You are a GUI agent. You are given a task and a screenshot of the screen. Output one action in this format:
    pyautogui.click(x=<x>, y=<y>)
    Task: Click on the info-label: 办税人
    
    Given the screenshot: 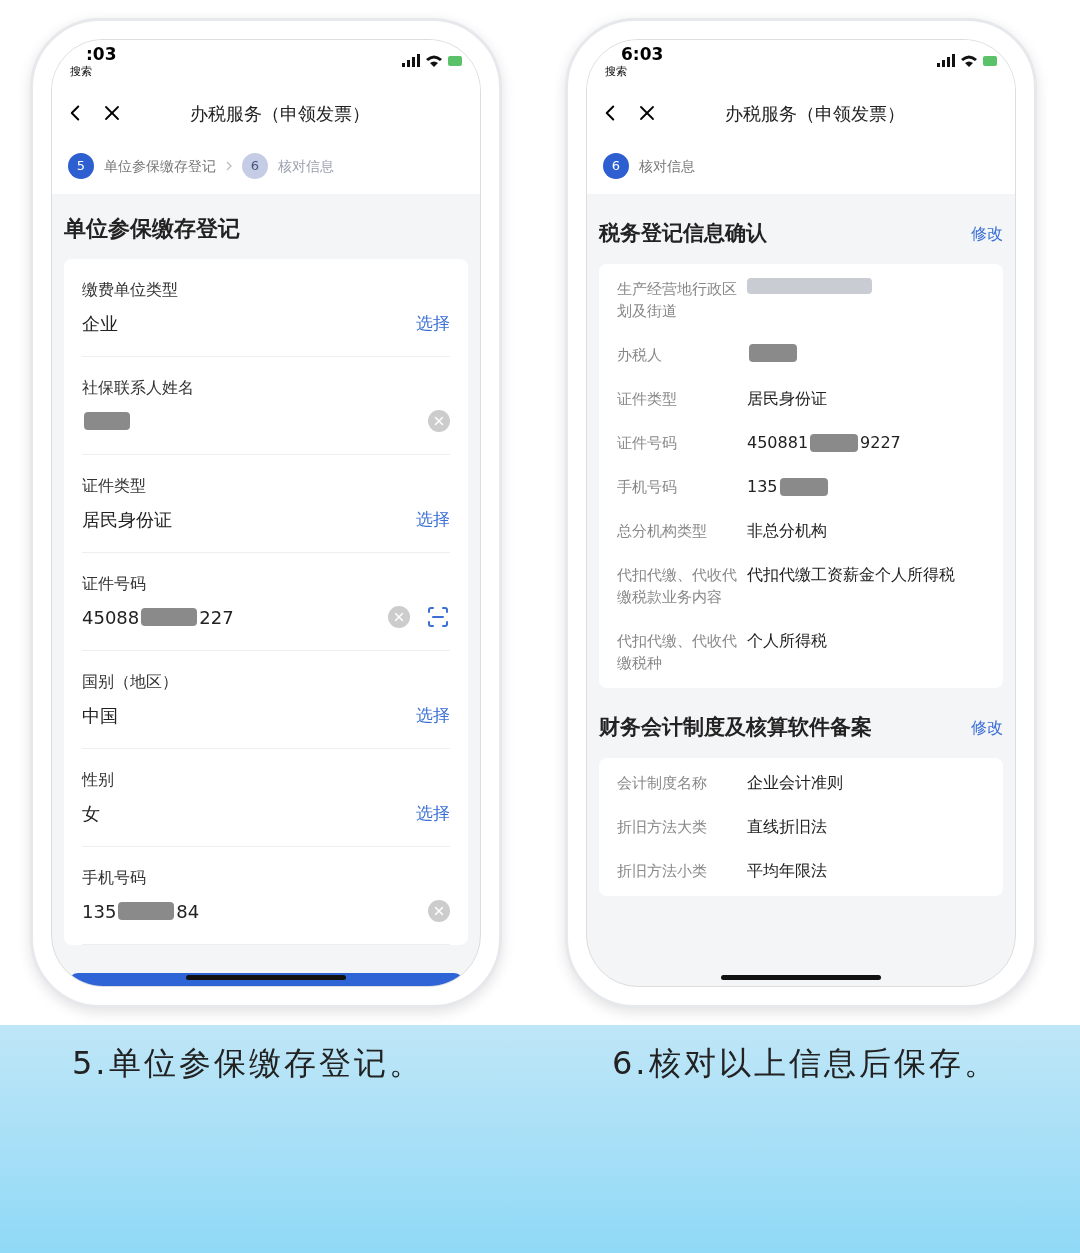 What is the action you would take?
    pyautogui.click(x=640, y=355)
    